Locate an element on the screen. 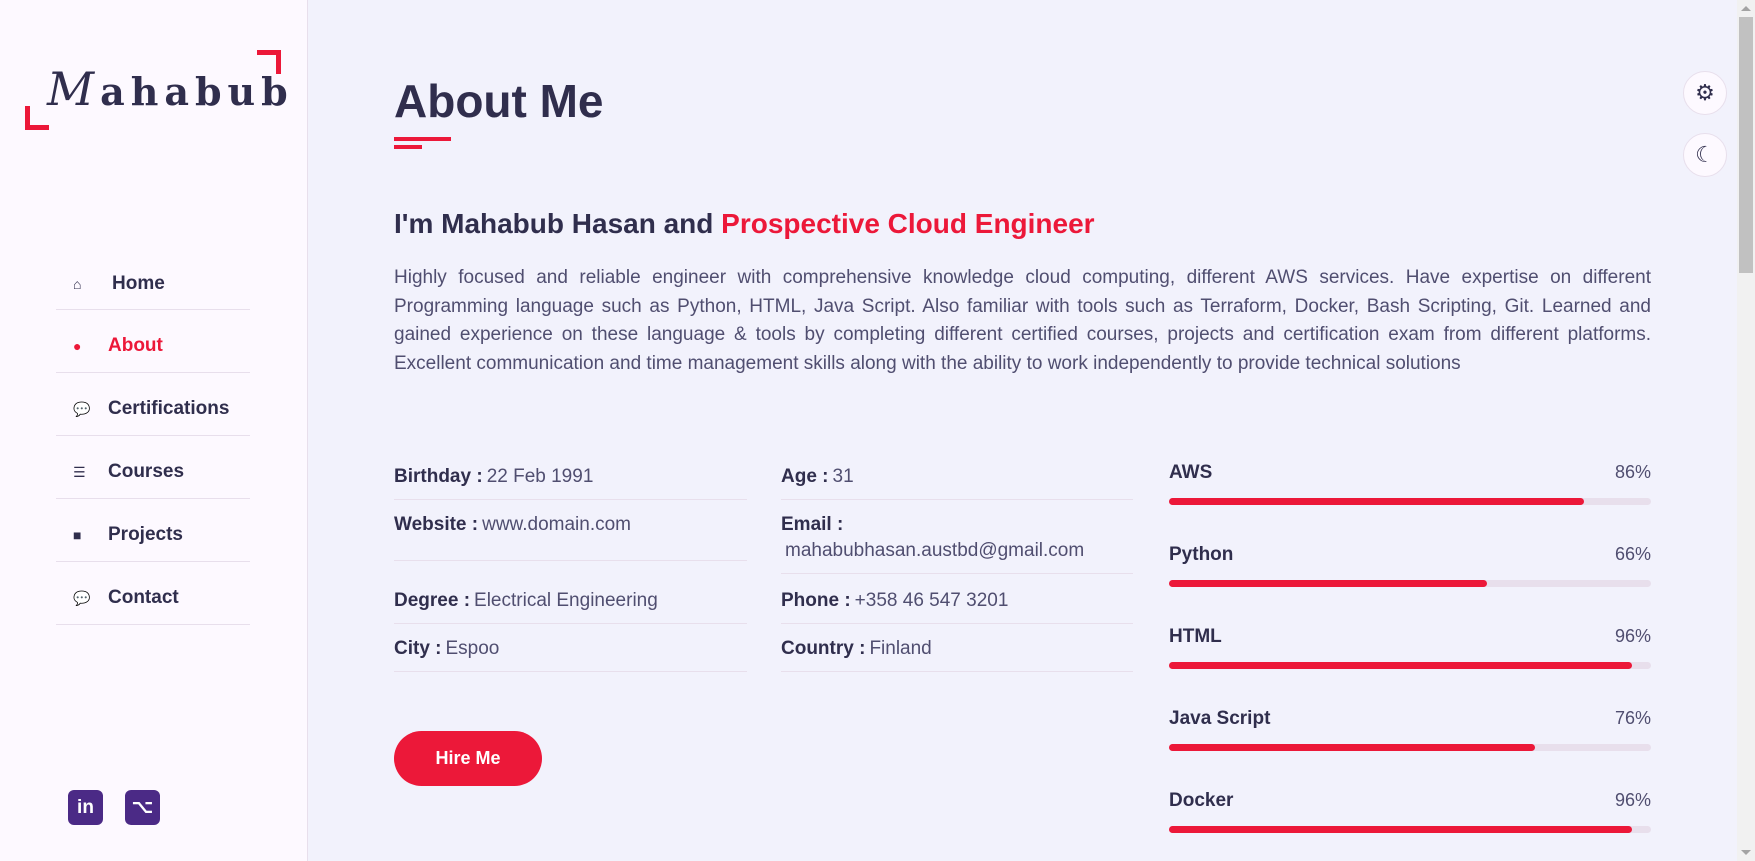 The image size is (1755, 861). nav-item-home: ⌂ Home is located at coordinates (153, 284).